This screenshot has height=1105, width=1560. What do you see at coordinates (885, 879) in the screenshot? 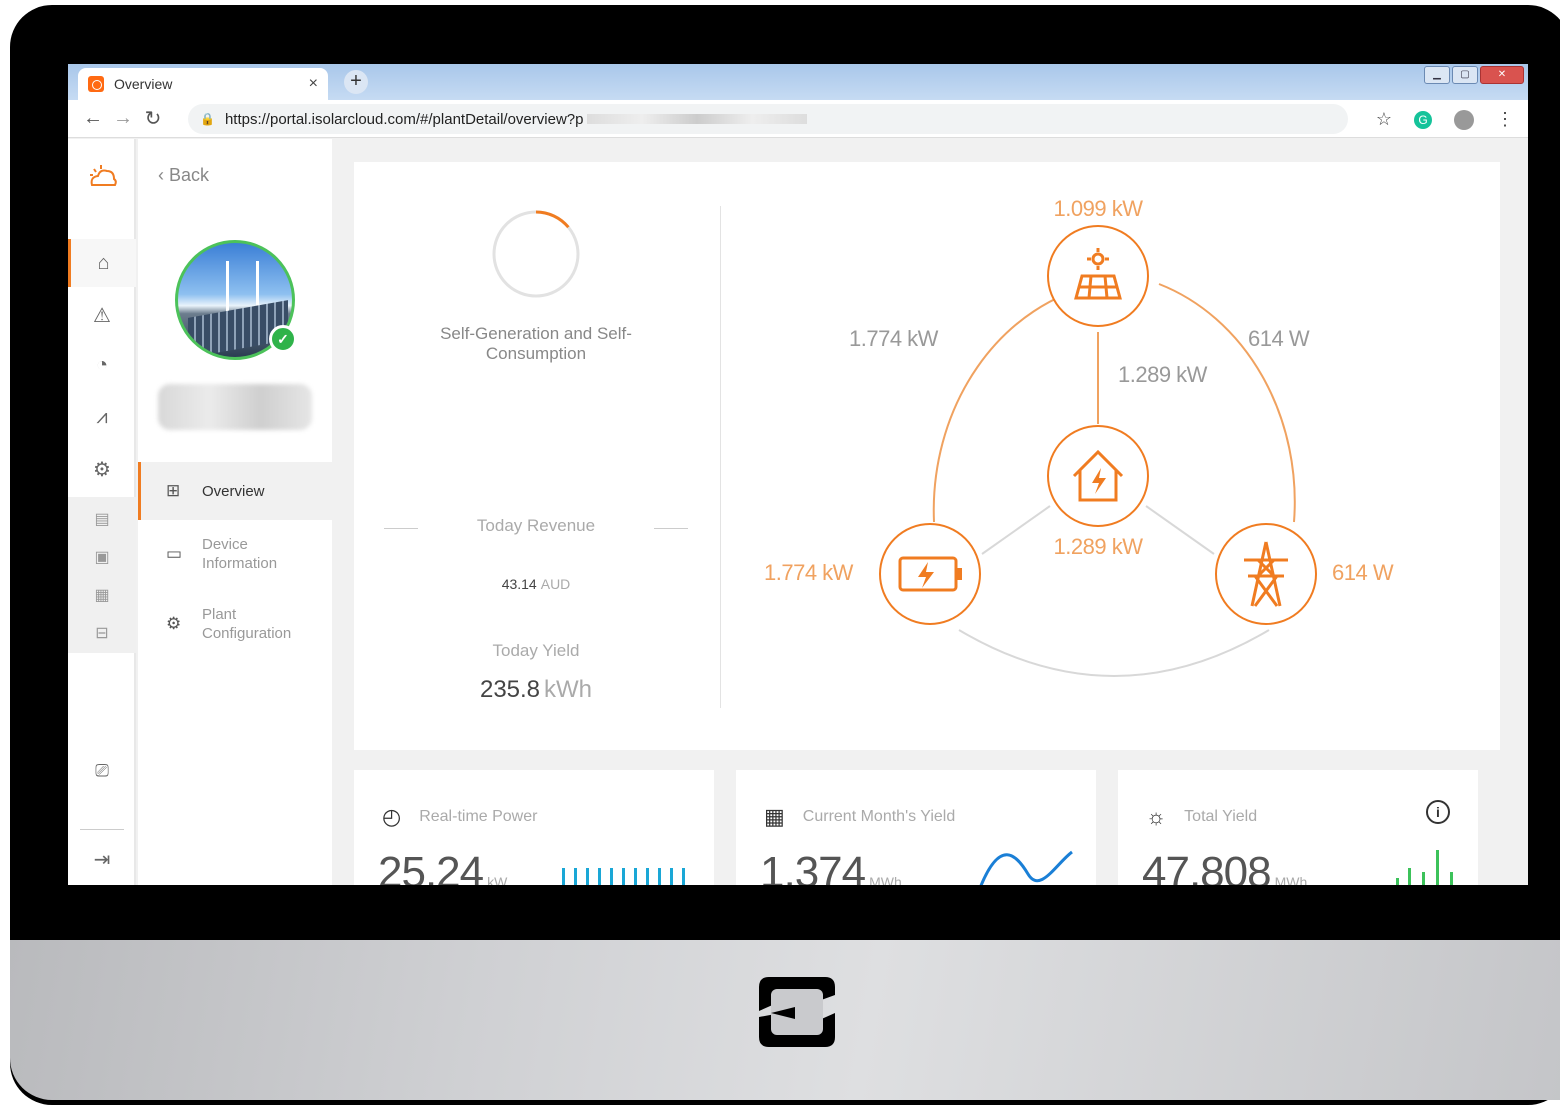
I see `month-yield-unit: MWh` at bounding box center [885, 879].